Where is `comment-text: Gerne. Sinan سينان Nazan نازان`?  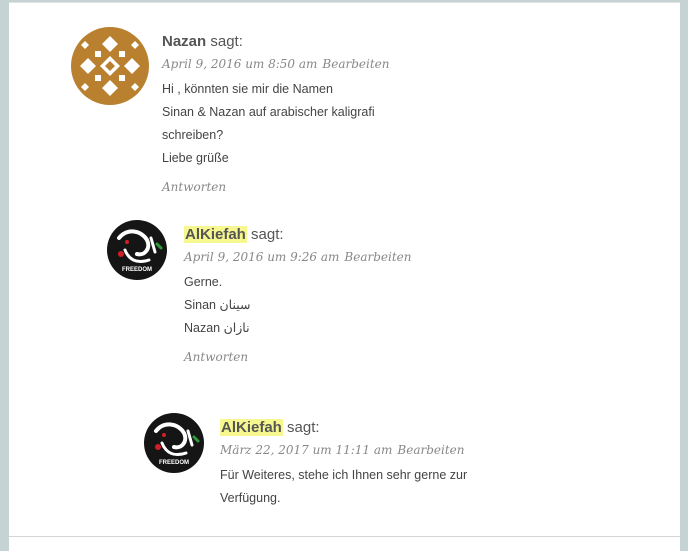
comment-text: Gerne. Sinan سينان Nazan نازان is located at coordinates (300, 305).